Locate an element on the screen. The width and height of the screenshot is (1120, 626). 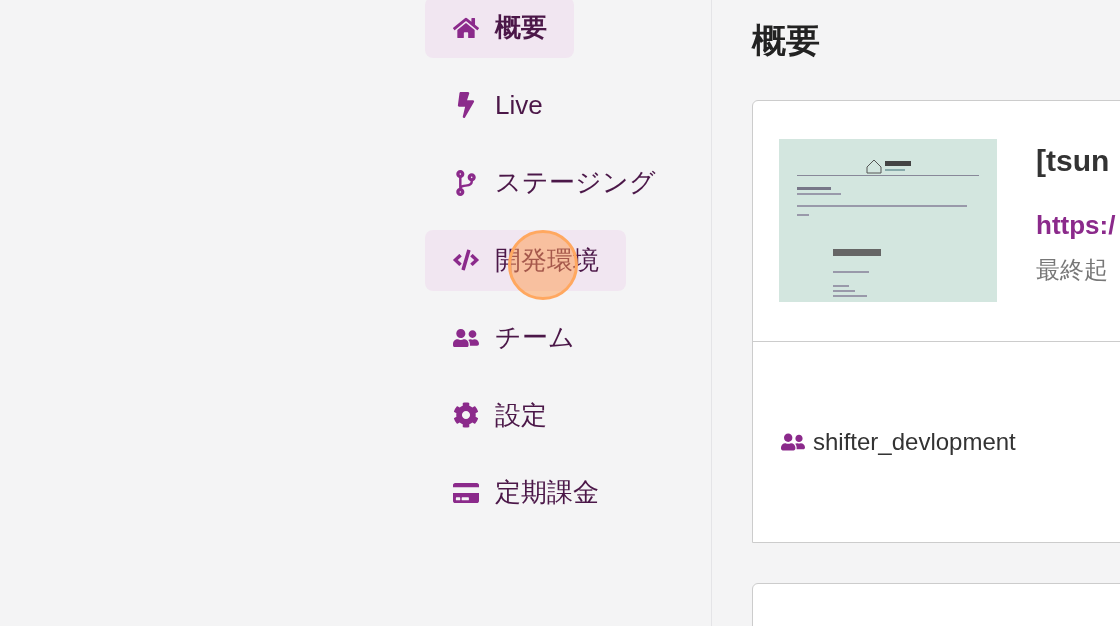
team-name: shifter_devlopment is located at coordinates (914, 442).